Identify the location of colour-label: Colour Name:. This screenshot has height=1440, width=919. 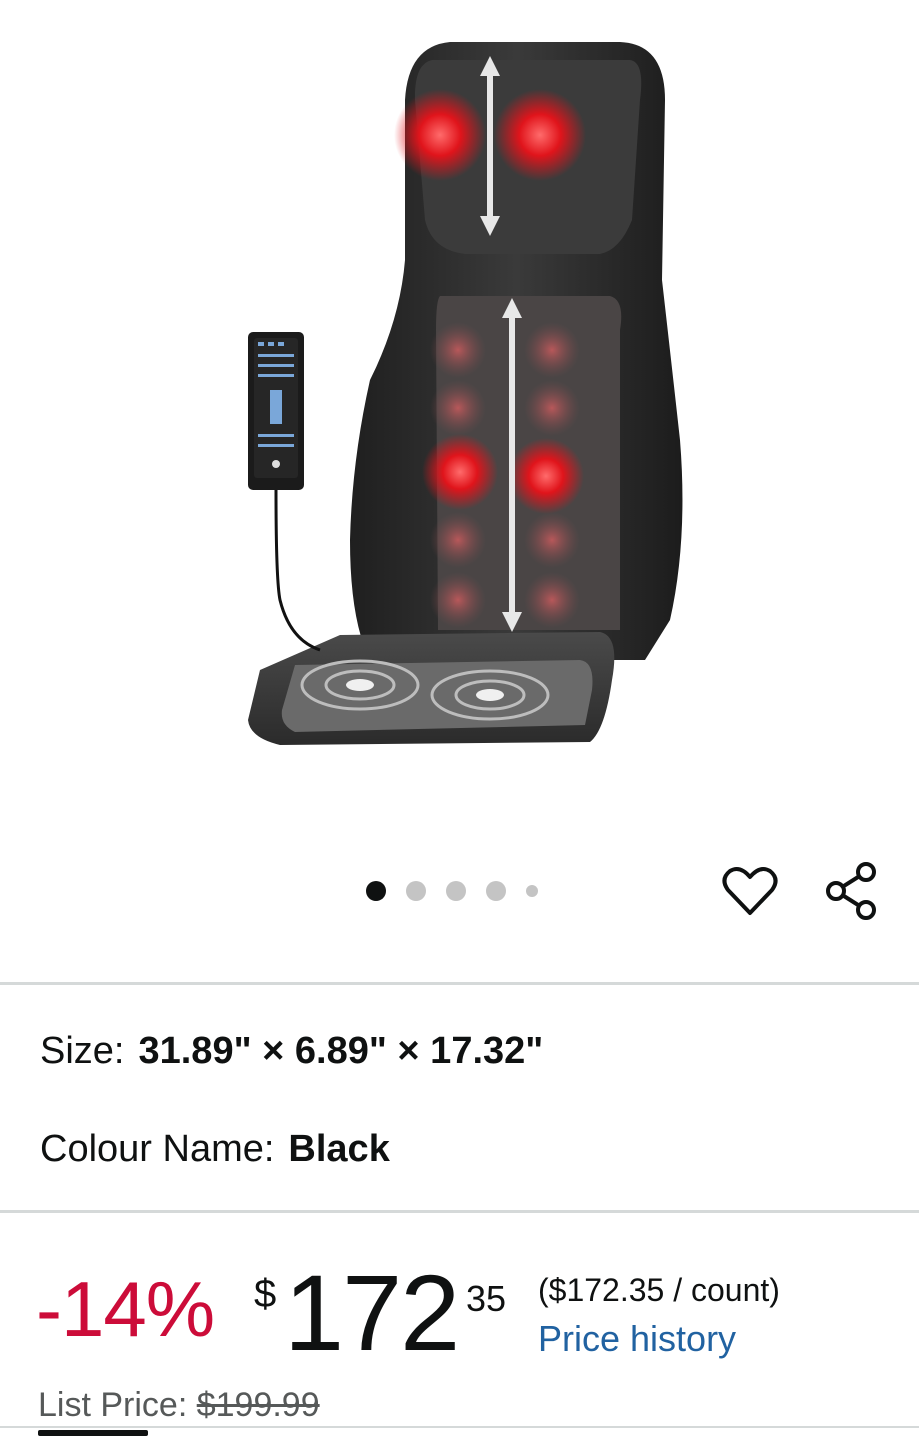
(157, 1149).